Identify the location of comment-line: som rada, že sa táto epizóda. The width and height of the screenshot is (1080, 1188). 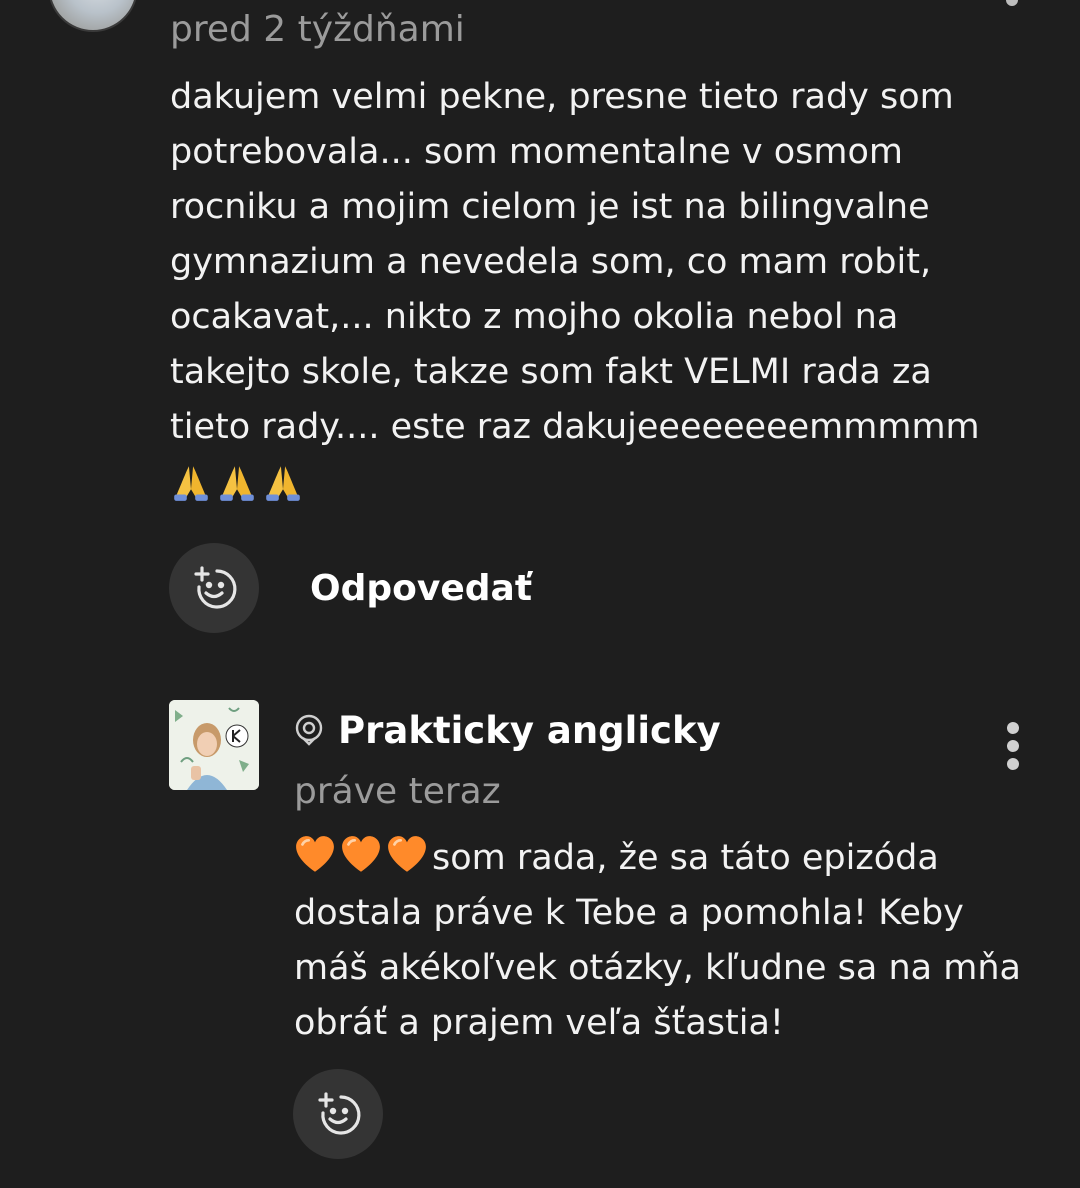
(685, 858).